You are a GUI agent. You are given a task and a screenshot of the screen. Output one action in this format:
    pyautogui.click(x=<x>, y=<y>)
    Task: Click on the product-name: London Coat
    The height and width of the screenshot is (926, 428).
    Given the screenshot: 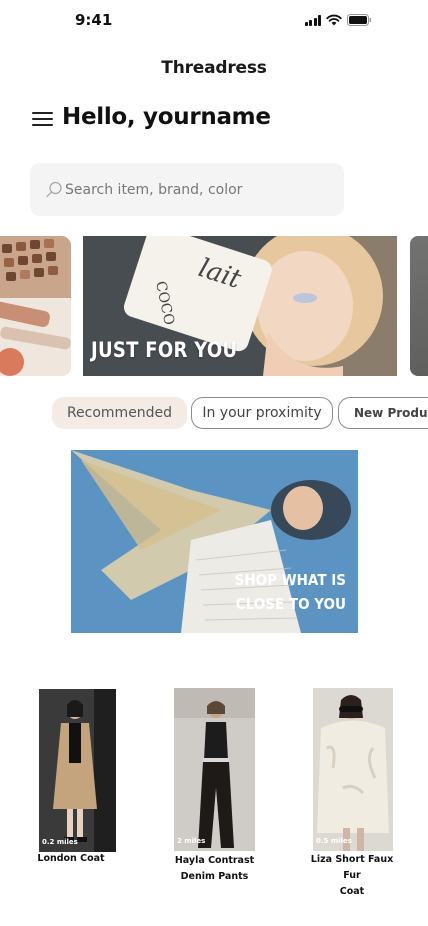 What is the action you would take?
    pyautogui.click(x=71, y=859)
    